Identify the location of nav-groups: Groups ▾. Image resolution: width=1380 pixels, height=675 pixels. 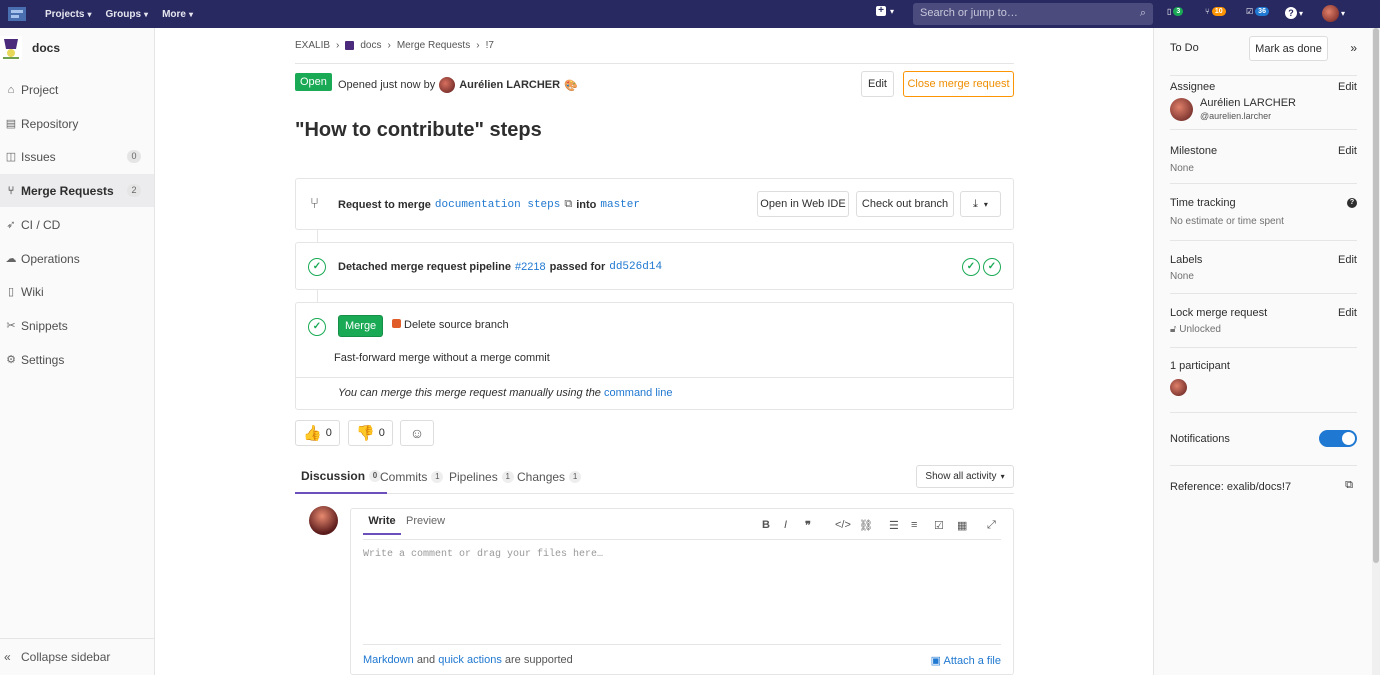
(126, 14).